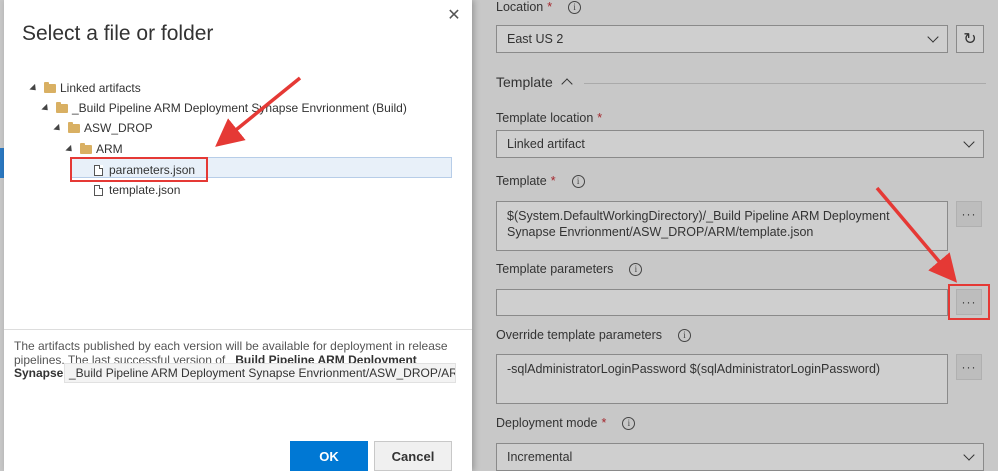 The image size is (998, 471). I want to click on template-location-label: Template location *, so click(549, 118).